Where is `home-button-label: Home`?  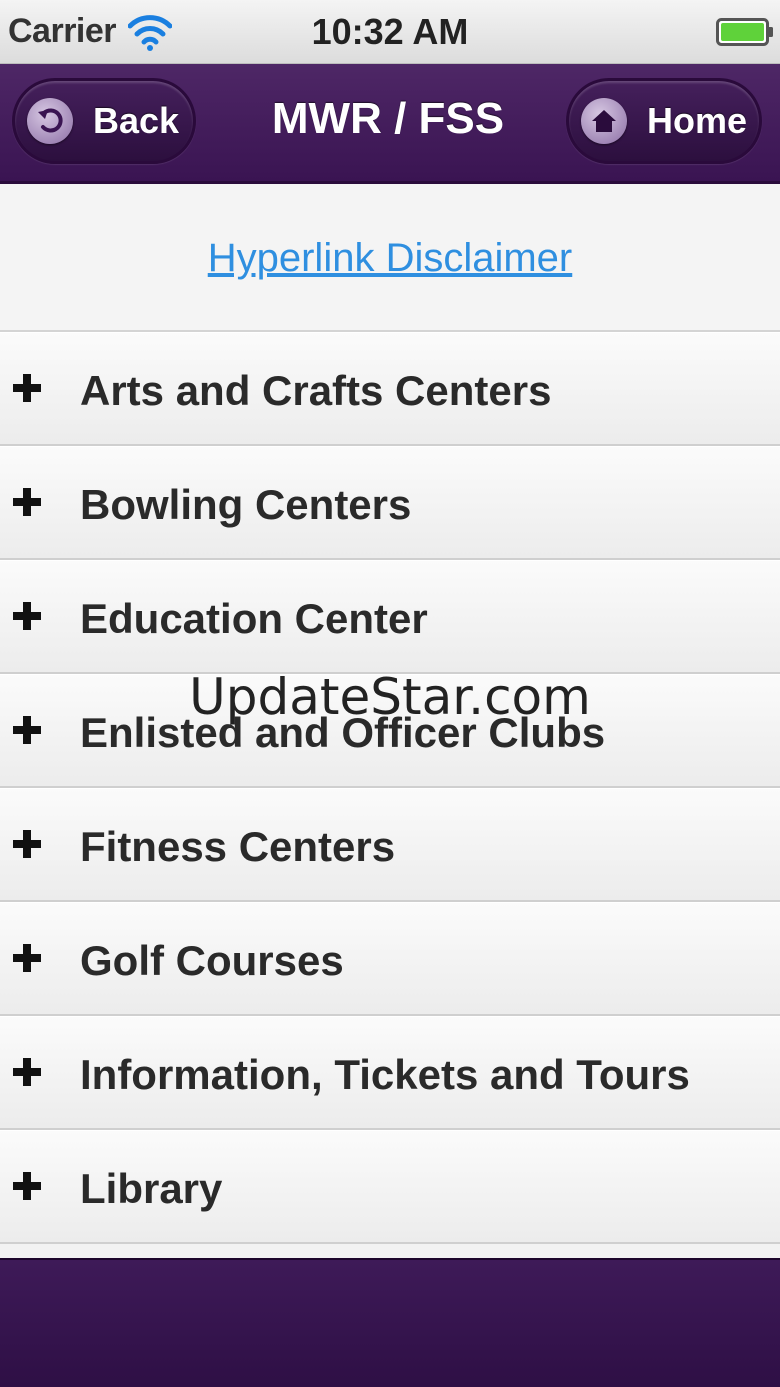
home-button-label: Home is located at coordinates (697, 120).